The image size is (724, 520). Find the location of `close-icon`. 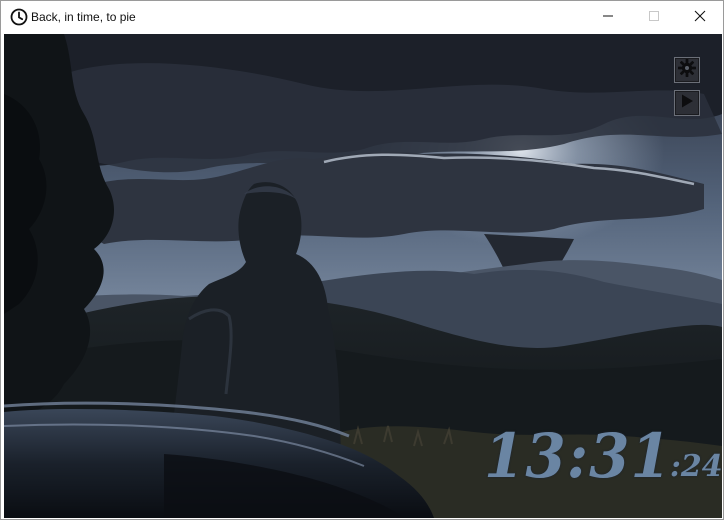

close-icon is located at coordinates (700, 16).